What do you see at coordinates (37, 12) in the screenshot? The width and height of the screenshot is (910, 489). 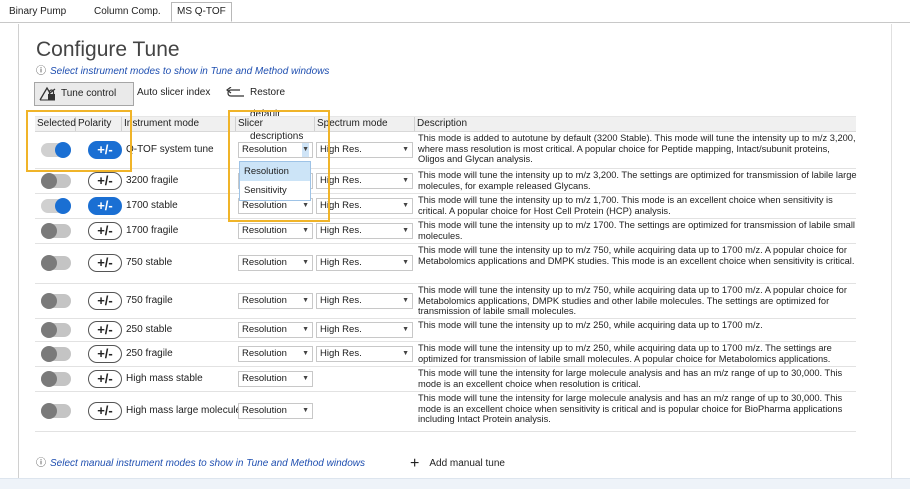 I see `tab-binary-pump: Binary Pump` at bounding box center [37, 12].